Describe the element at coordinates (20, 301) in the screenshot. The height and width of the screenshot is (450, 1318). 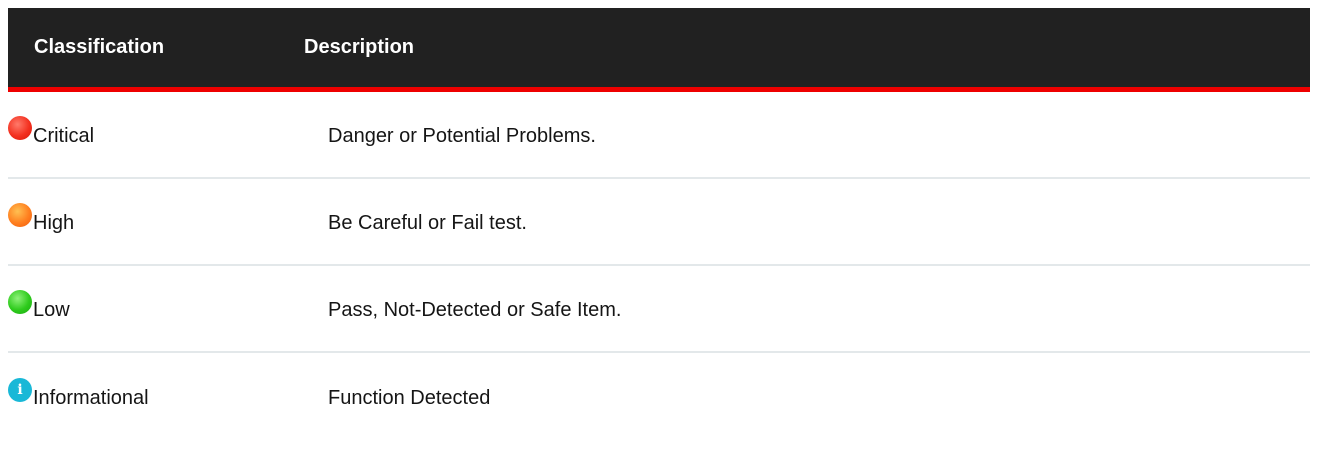
I see `low-dot-icon` at that location.